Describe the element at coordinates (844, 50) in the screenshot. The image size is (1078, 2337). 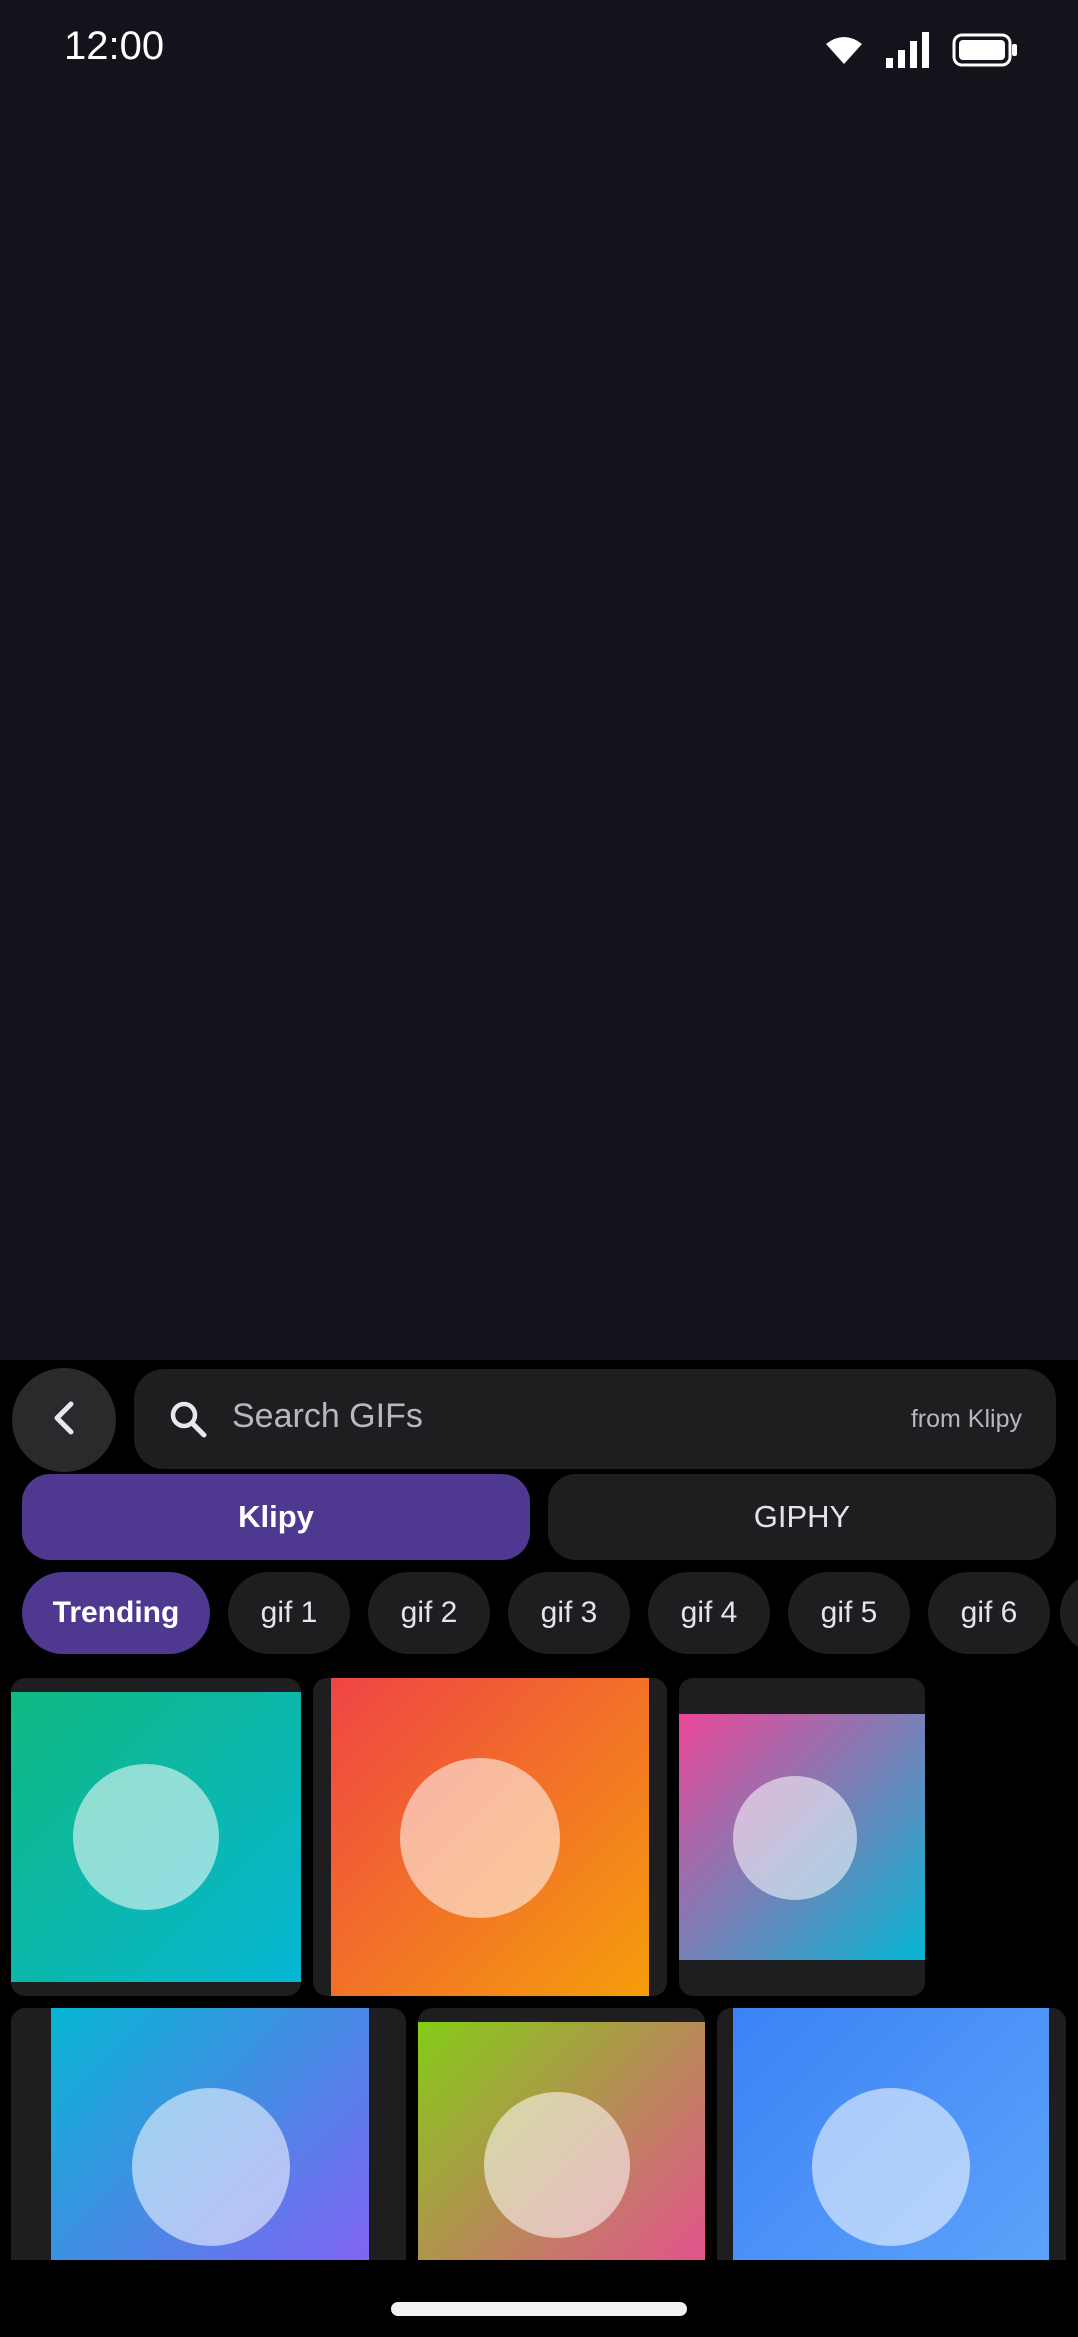
I see `wifi-icon` at that location.